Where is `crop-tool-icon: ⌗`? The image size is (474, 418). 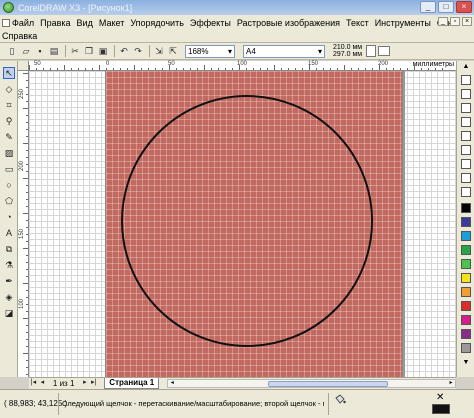
crop-tool-icon: ⌗ is located at coordinates (9, 105).